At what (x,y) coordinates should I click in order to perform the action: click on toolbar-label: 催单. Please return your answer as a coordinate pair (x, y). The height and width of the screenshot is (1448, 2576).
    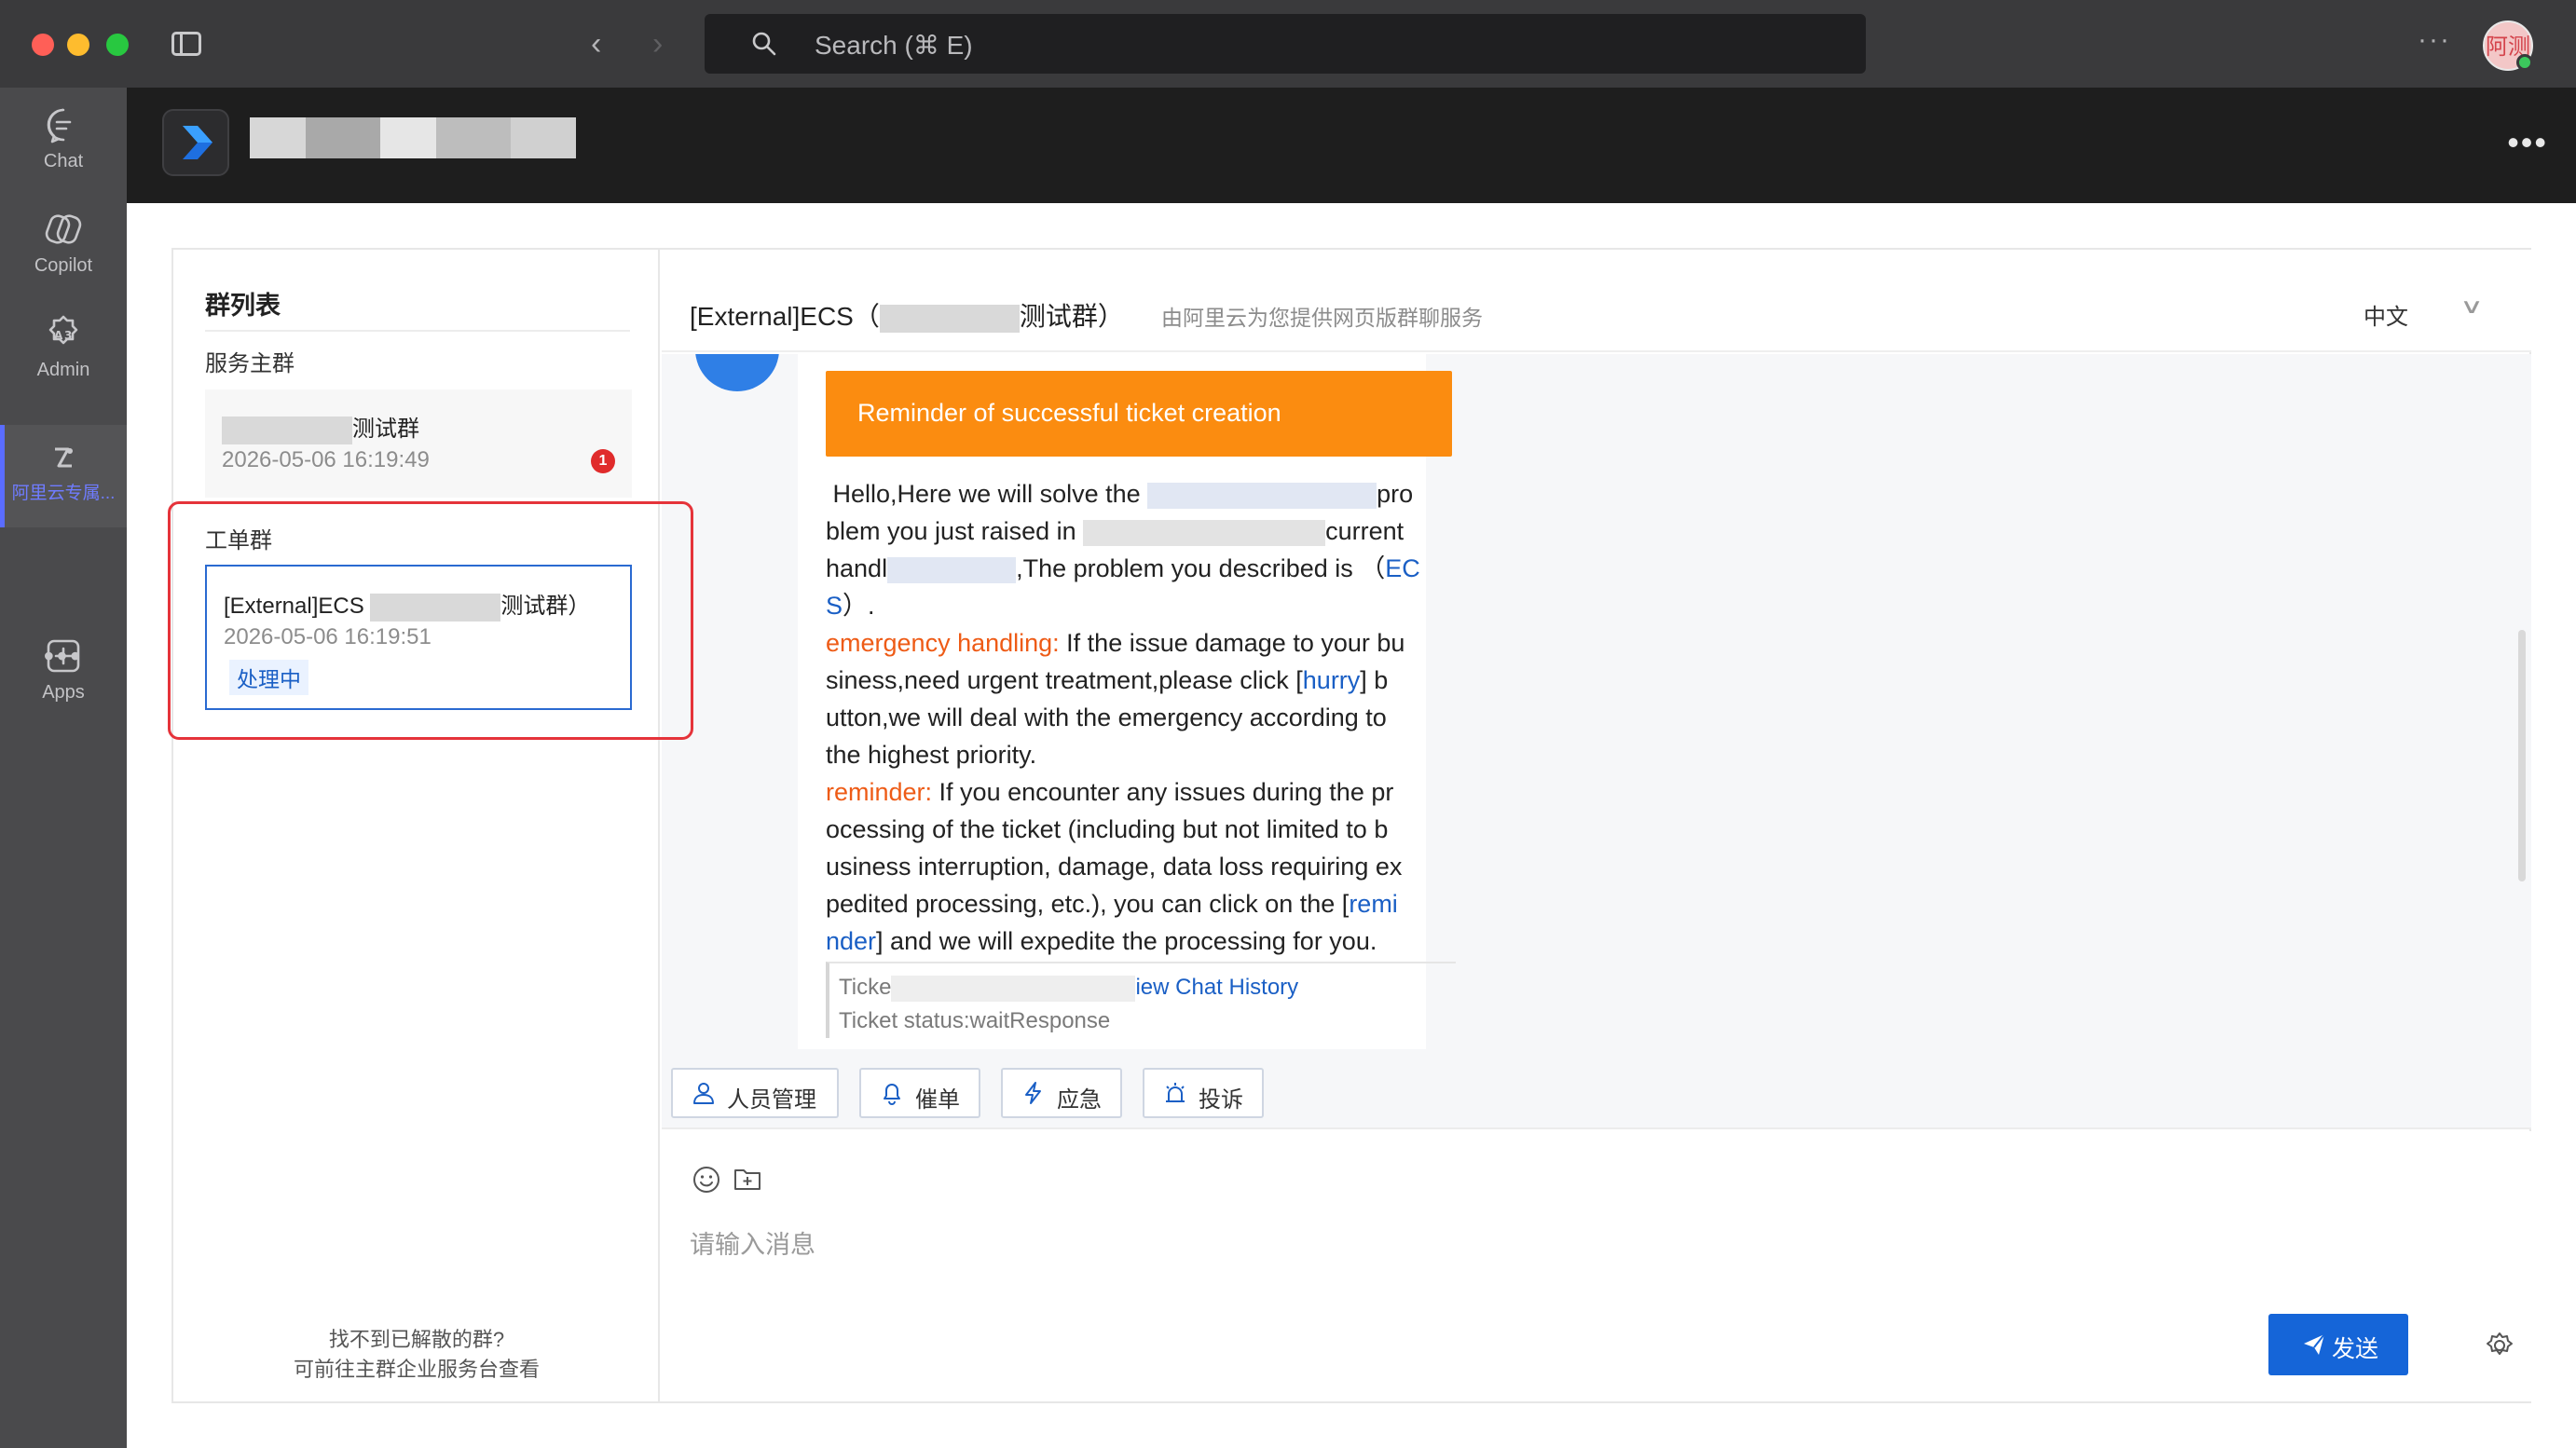
    Looking at the image, I should click on (937, 1100).